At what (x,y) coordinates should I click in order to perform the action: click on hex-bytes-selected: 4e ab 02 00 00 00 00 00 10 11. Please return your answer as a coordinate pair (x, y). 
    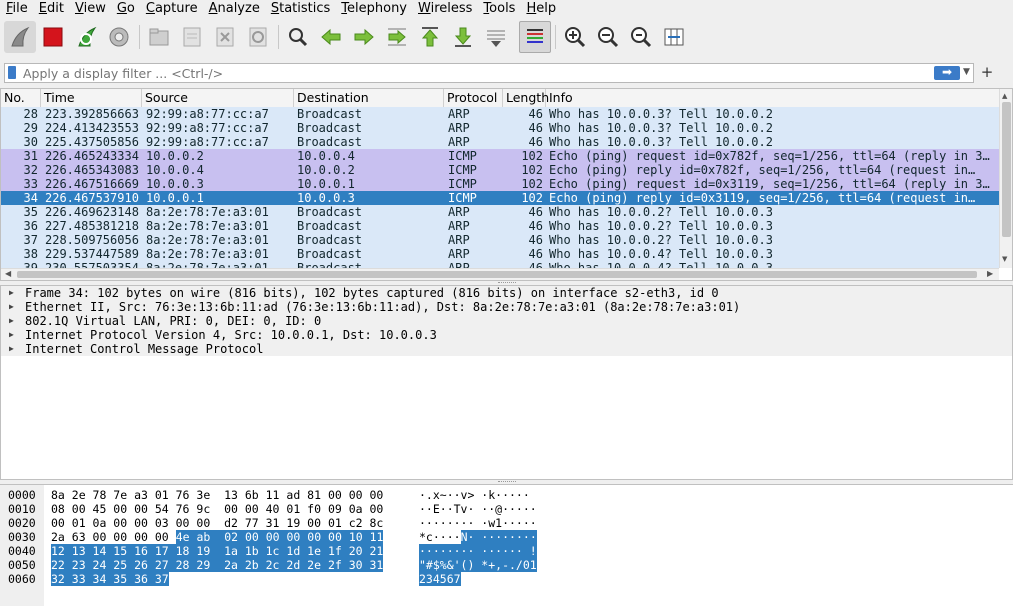
    Looking at the image, I should click on (279, 537).